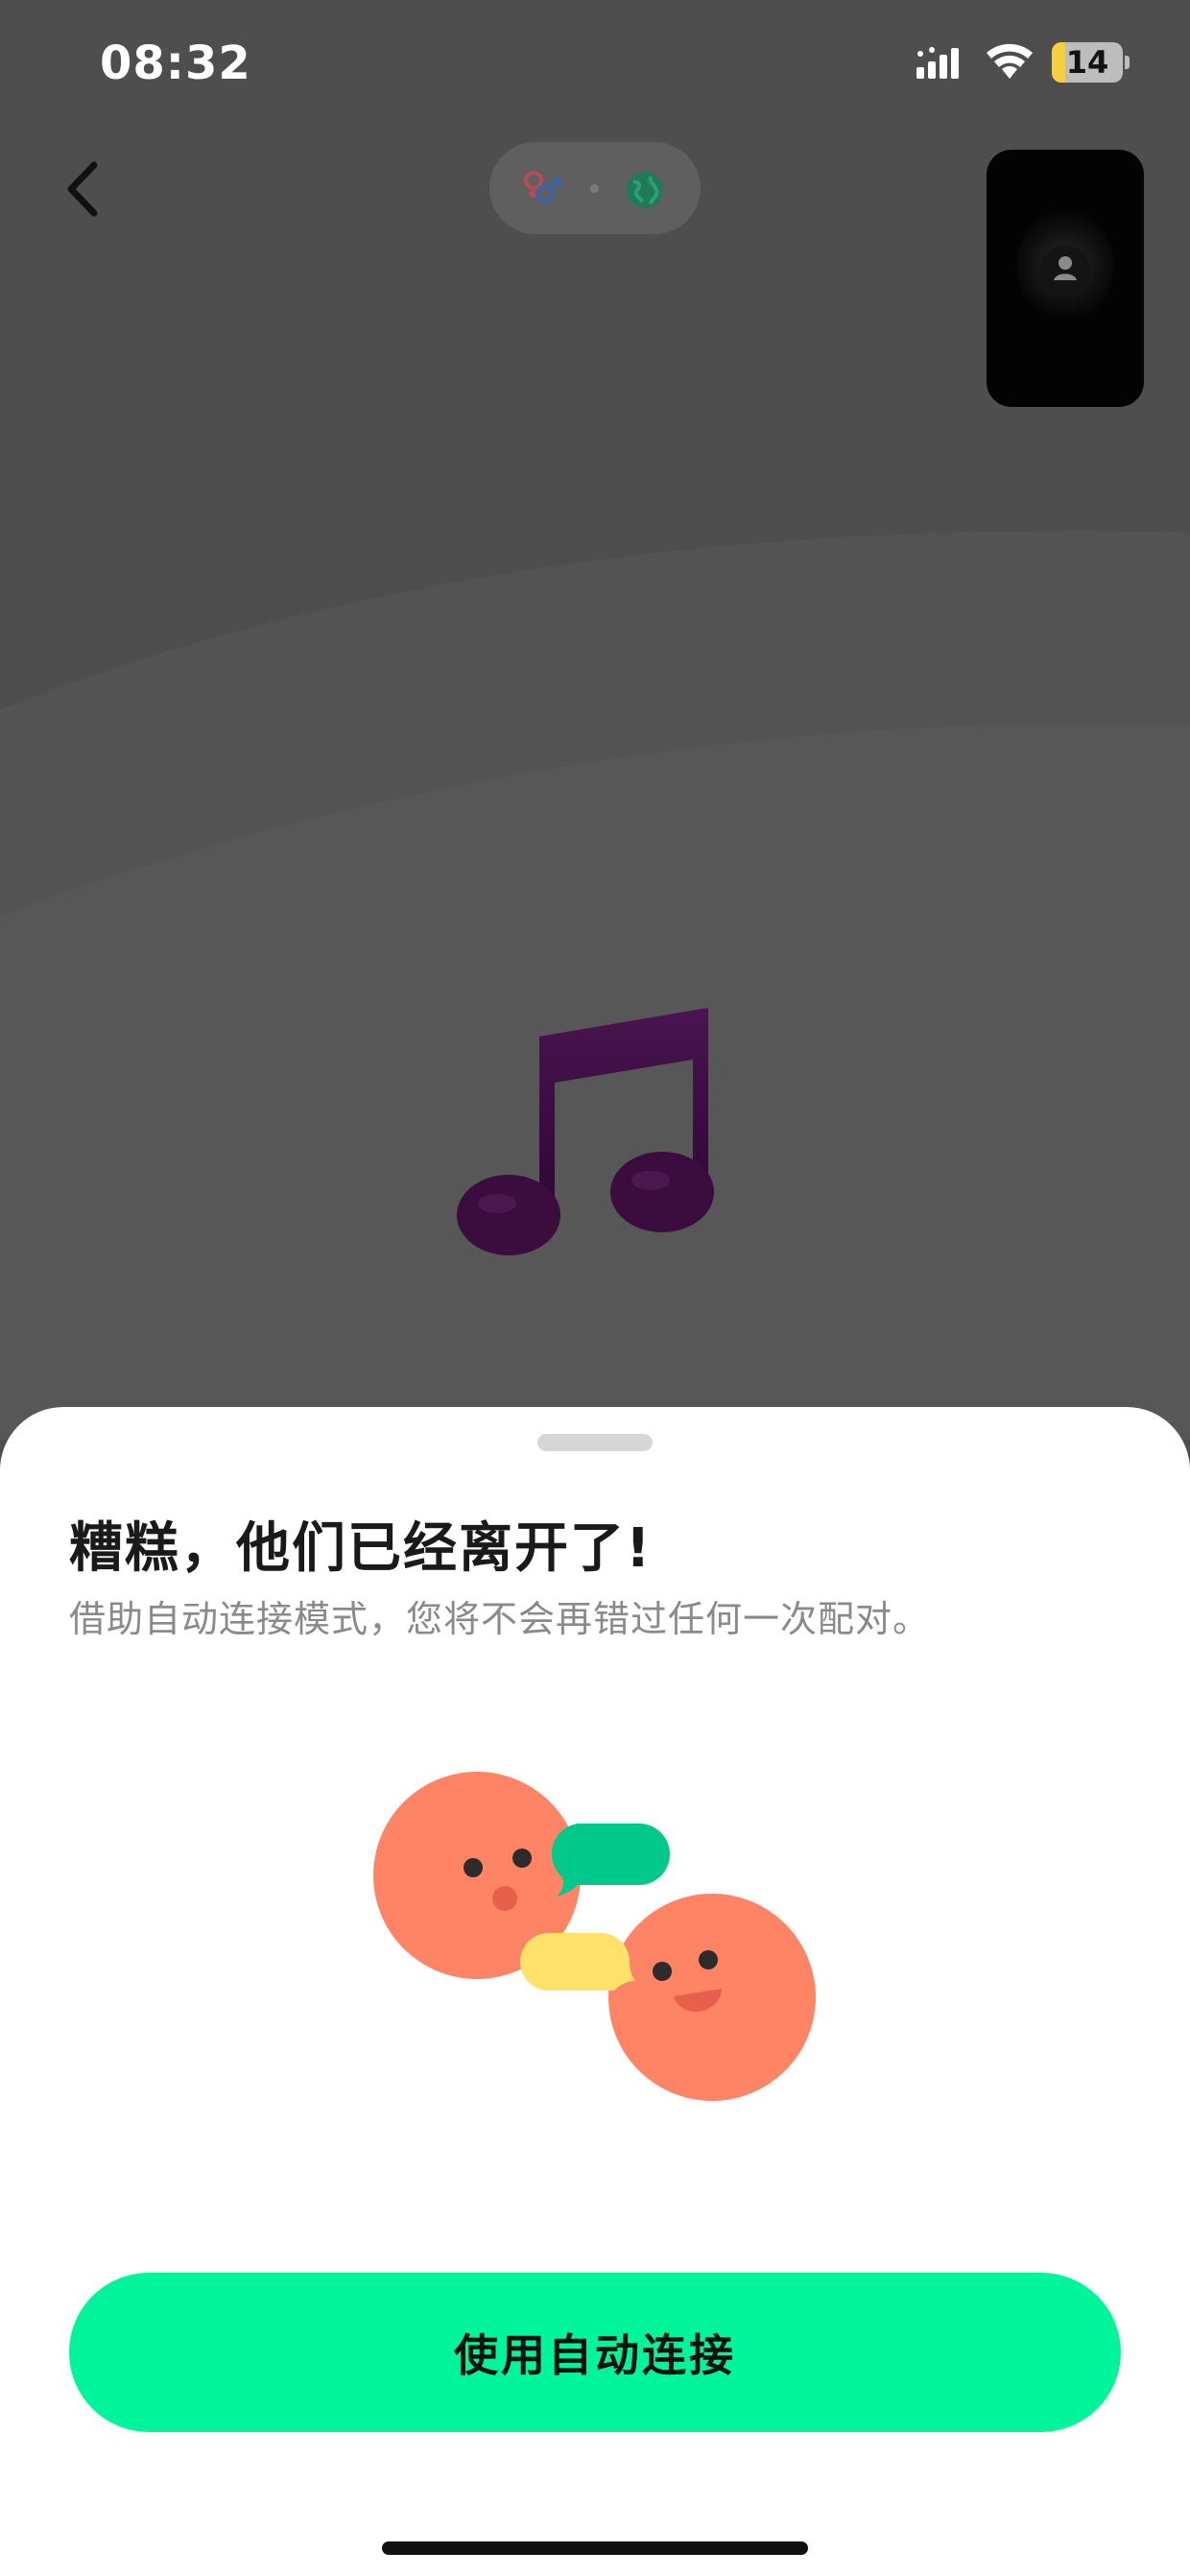  What do you see at coordinates (595, 1442) in the screenshot?
I see `sheet-drag-handle` at bounding box center [595, 1442].